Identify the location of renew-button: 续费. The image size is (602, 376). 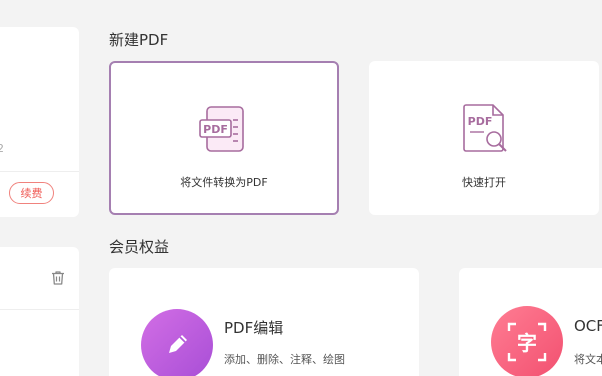
(31, 193).